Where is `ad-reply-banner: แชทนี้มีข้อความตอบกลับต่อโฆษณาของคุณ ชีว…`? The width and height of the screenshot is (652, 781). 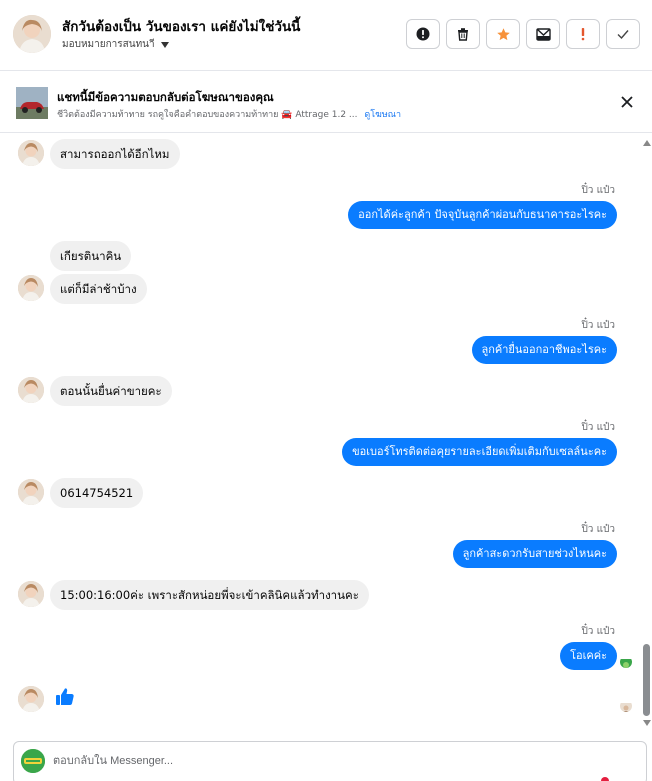
ad-reply-banner: แชทนี้มีข้อความตอบกลับต่อโฆษณาของคุณ ชีว… is located at coordinates (326, 102).